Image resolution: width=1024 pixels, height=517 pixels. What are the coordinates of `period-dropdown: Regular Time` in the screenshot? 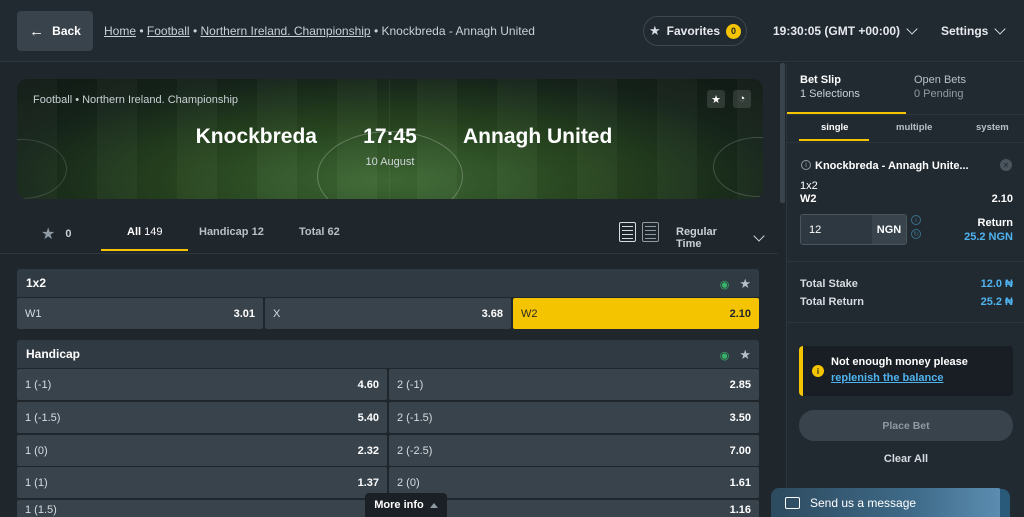 It's located at (720, 238).